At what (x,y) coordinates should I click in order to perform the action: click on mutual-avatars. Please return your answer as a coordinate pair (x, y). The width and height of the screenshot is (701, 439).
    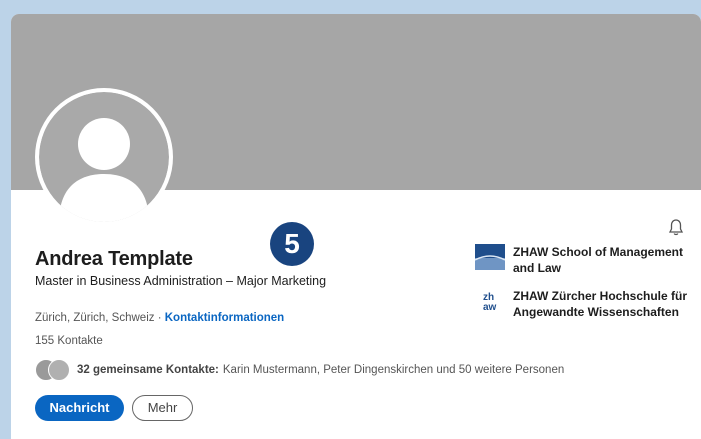
    Looking at the image, I should click on (53, 370).